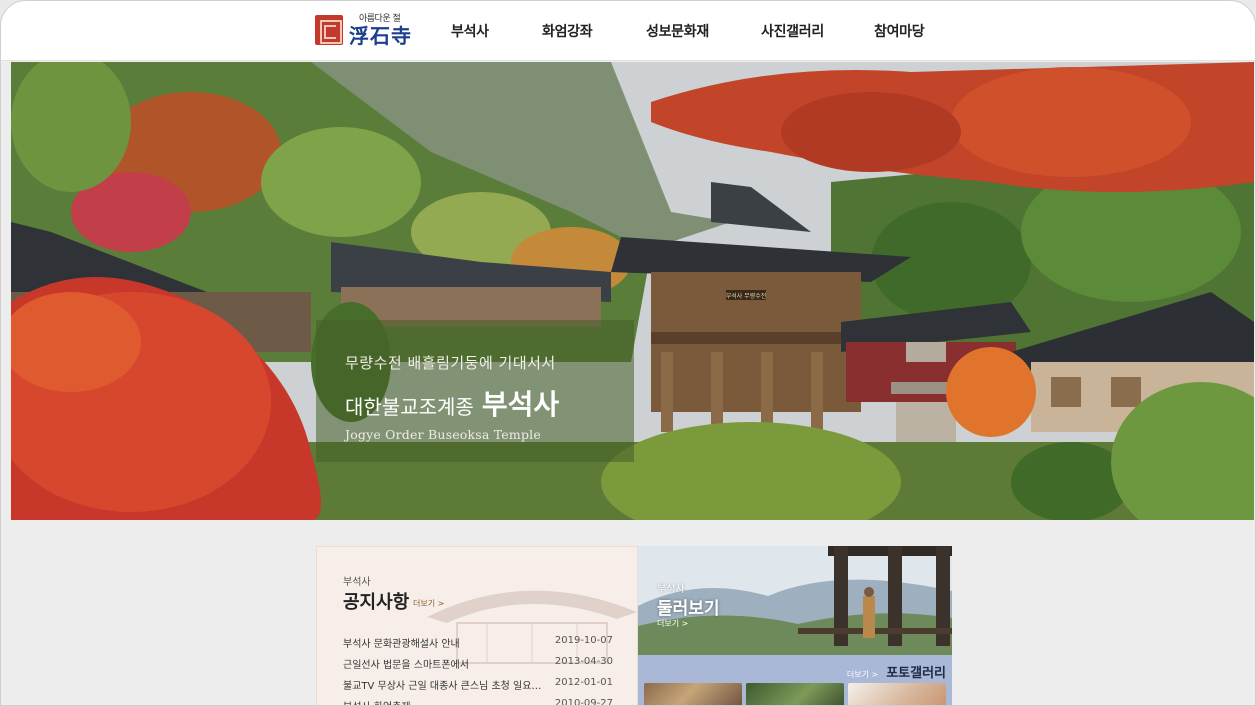 The height and width of the screenshot is (706, 1256). I want to click on tour-panel: 부석사 둘러보기 더보기 >, so click(795, 600).